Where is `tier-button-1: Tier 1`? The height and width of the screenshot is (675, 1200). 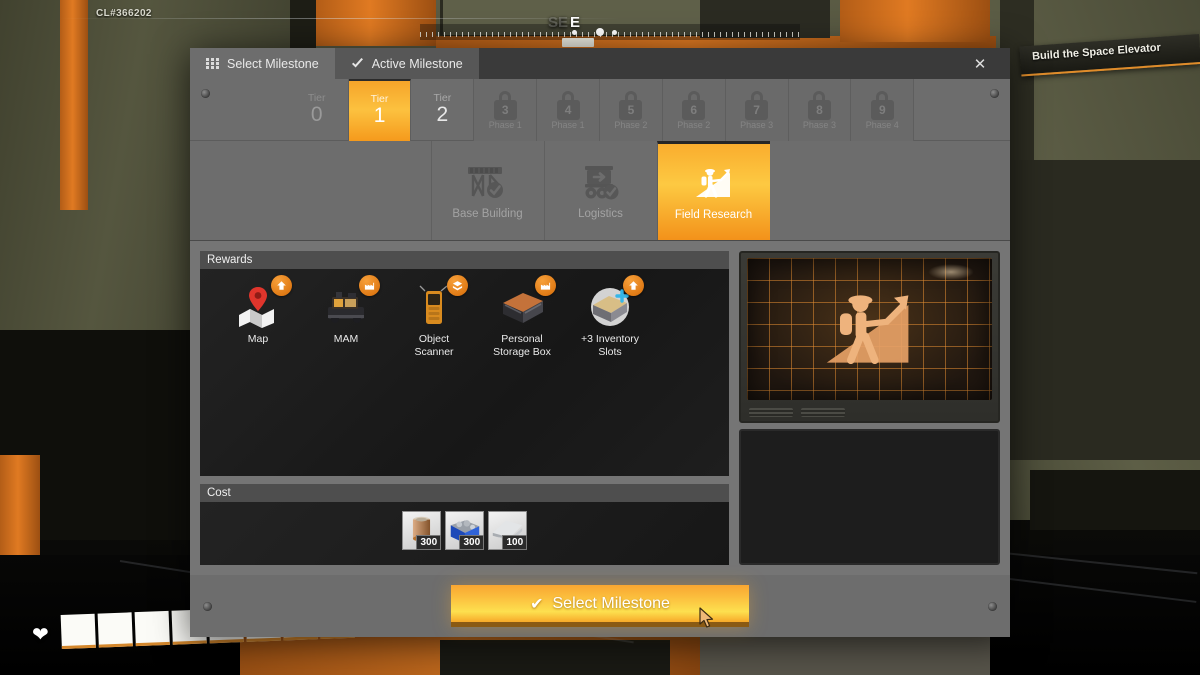
tier-button-1: Tier 1 is located at coordinates (380, 110).